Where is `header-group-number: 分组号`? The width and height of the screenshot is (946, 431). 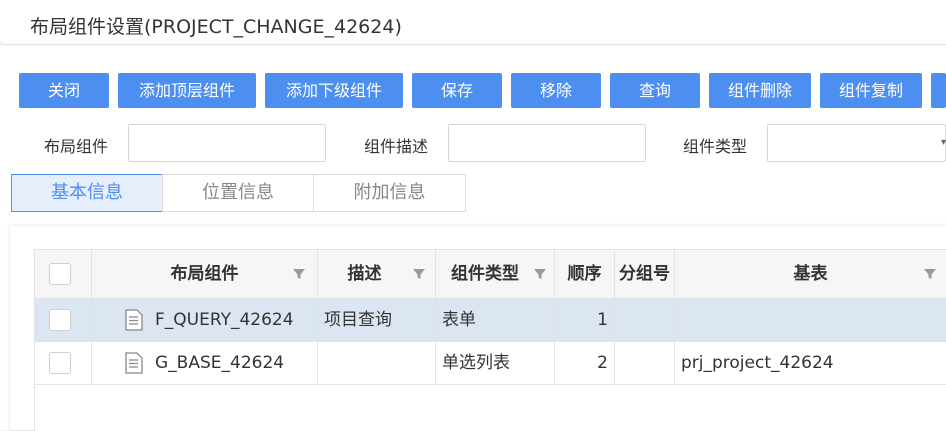
header-group-number: 分组号 is located at coordinates (645, 274).